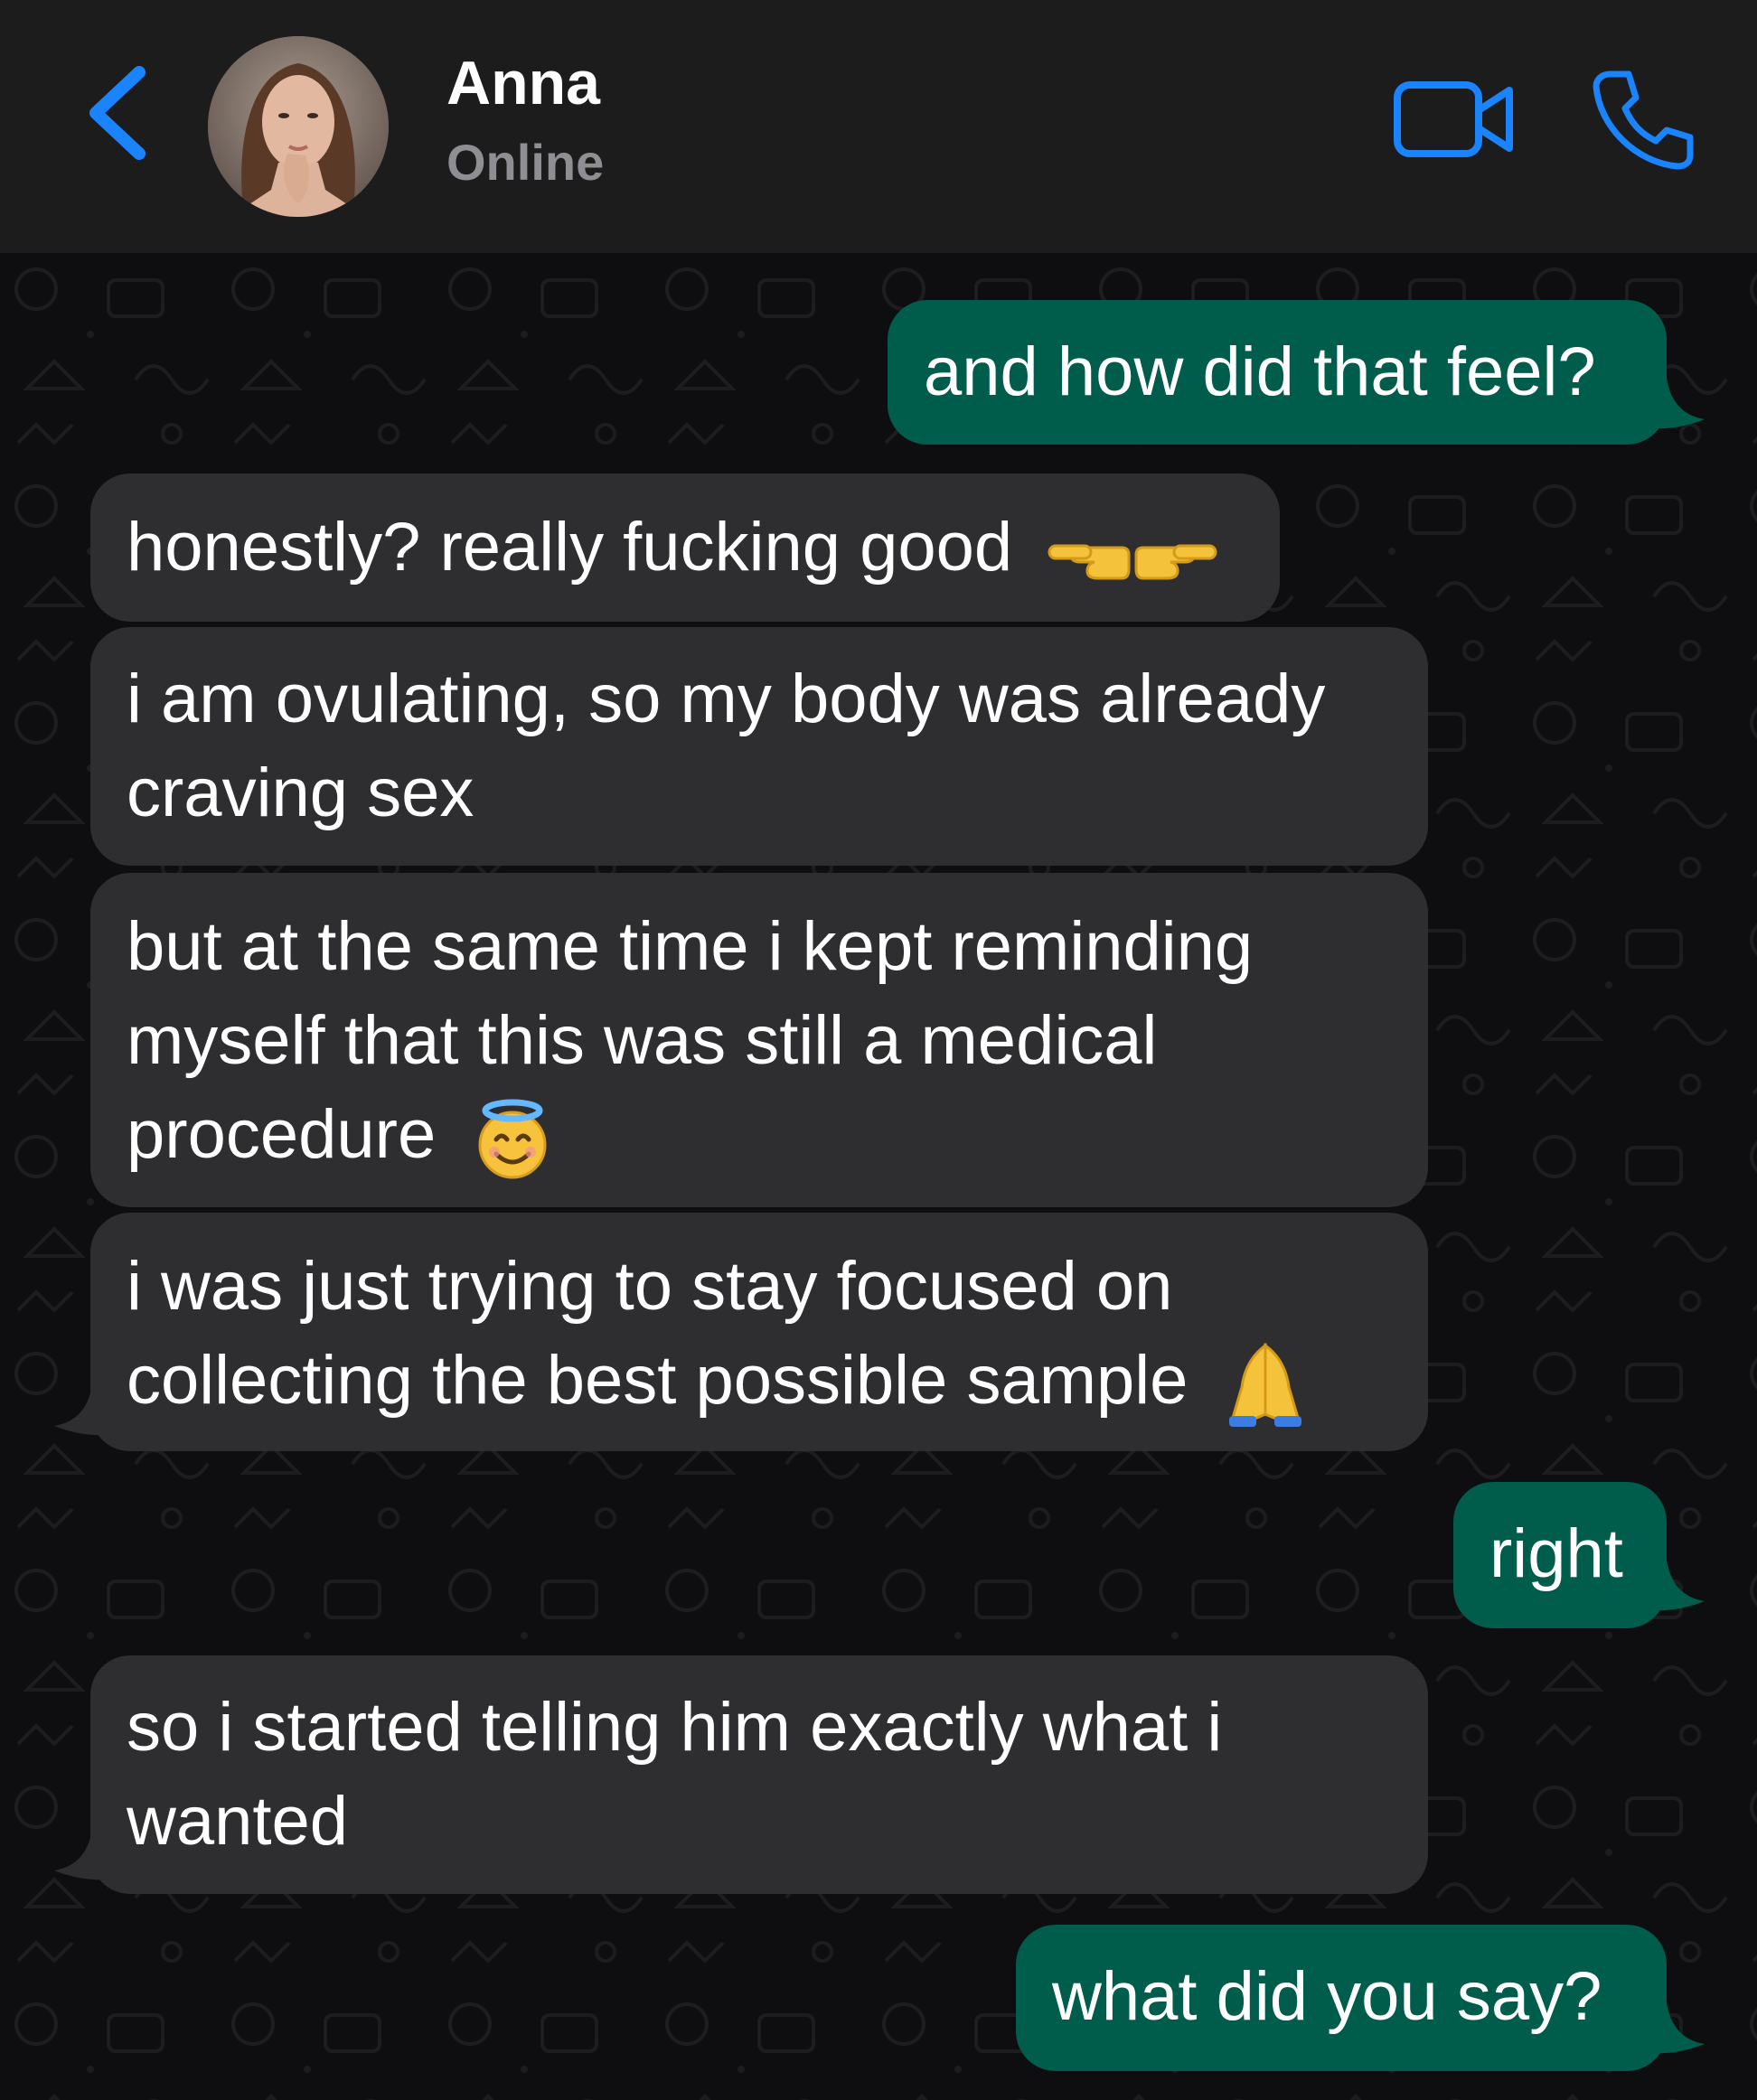 This screenshot has height=2100, width=1757. Describe the element at coordinates (1132, 562) in the screenshot. I see `pointing-hands-icon` at that location.